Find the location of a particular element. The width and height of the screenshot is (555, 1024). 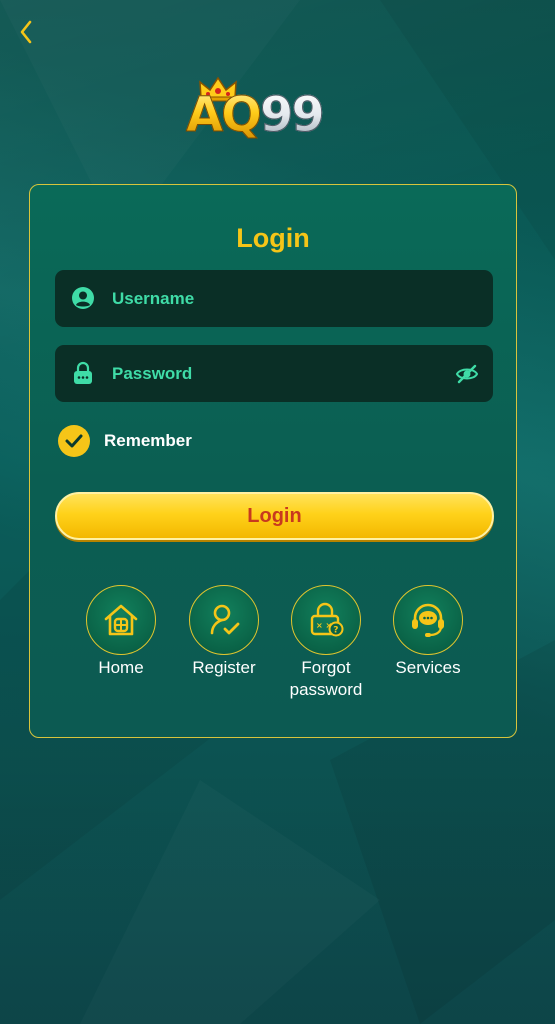

remember-checkbox: Remember is located at coordinates (125, 441).